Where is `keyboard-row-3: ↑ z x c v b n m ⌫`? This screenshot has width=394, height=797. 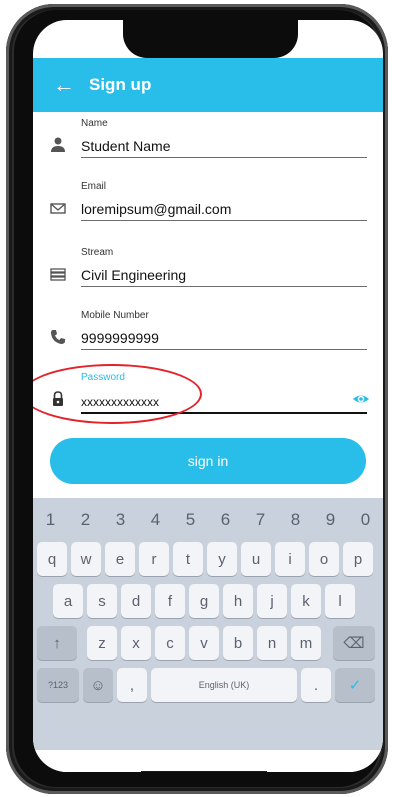 keyboard-row-3: ↑ z x c v b n m ⌫ is located at coordinates (208, 643).